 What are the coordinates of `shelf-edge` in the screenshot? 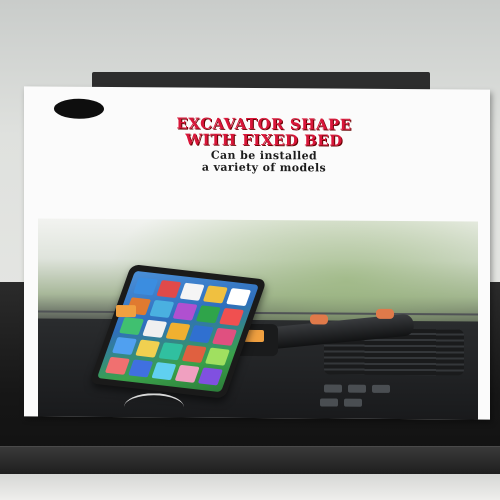 It's located at (250, 460).